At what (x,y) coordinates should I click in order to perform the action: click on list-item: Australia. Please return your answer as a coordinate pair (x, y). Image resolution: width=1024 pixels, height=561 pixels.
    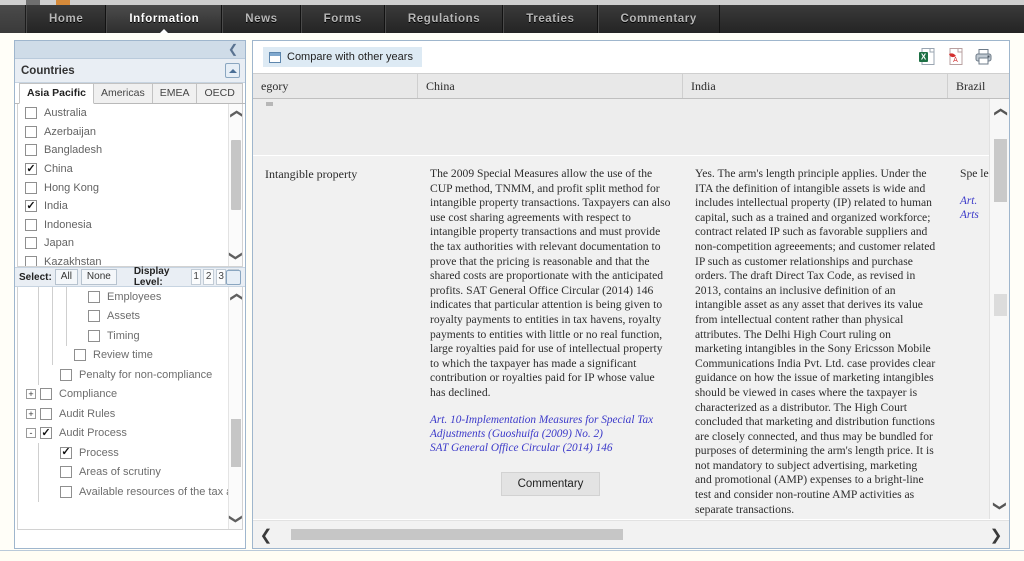
    Looking at the image, I should click on (130, 113).